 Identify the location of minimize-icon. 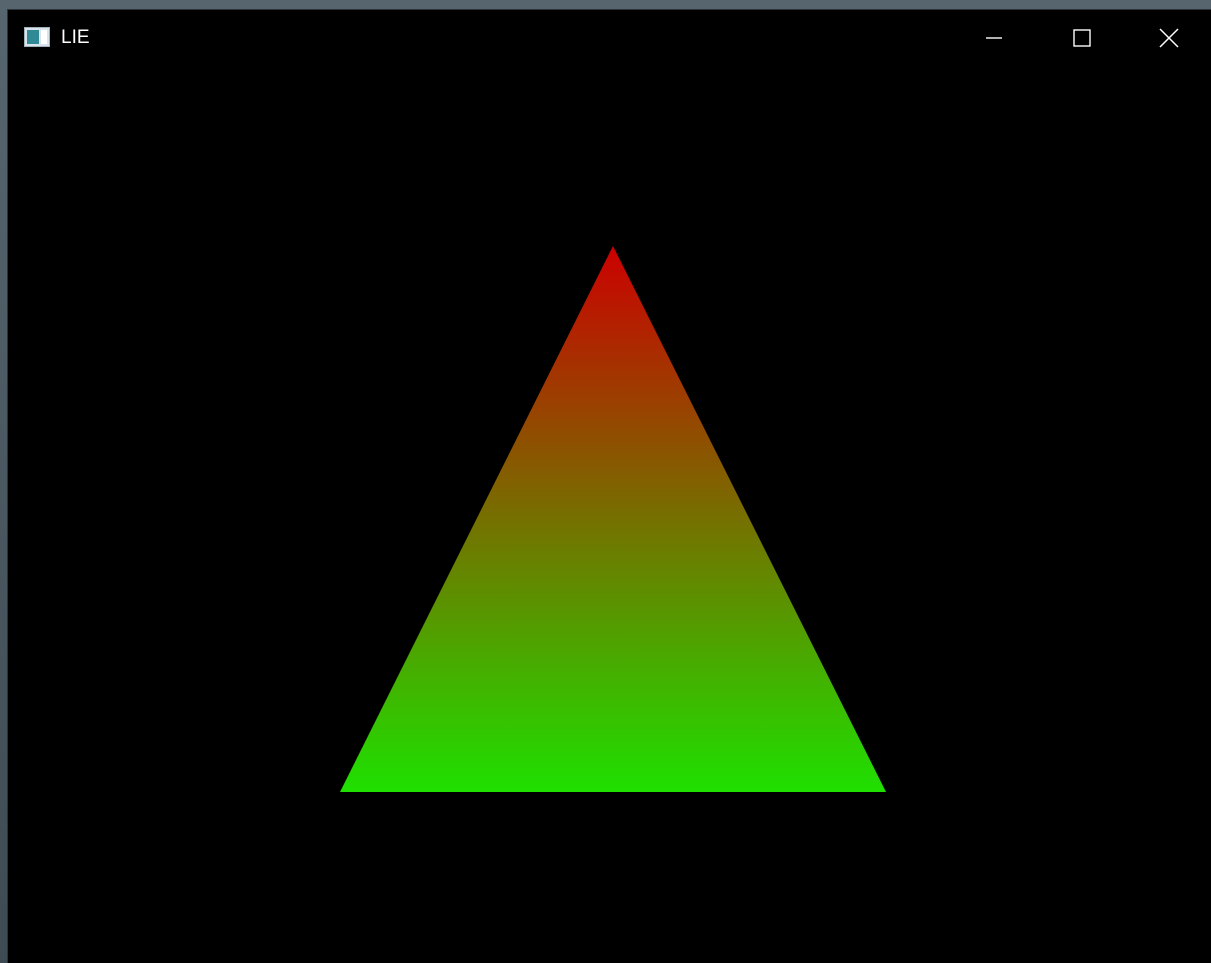
(994, 38).